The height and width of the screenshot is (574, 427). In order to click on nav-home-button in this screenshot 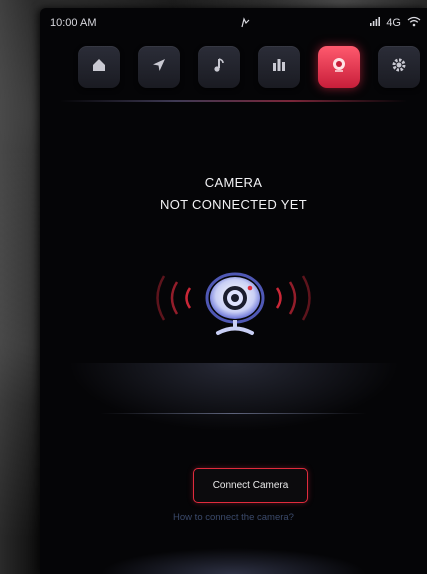, I will do `click(99, 67)`.